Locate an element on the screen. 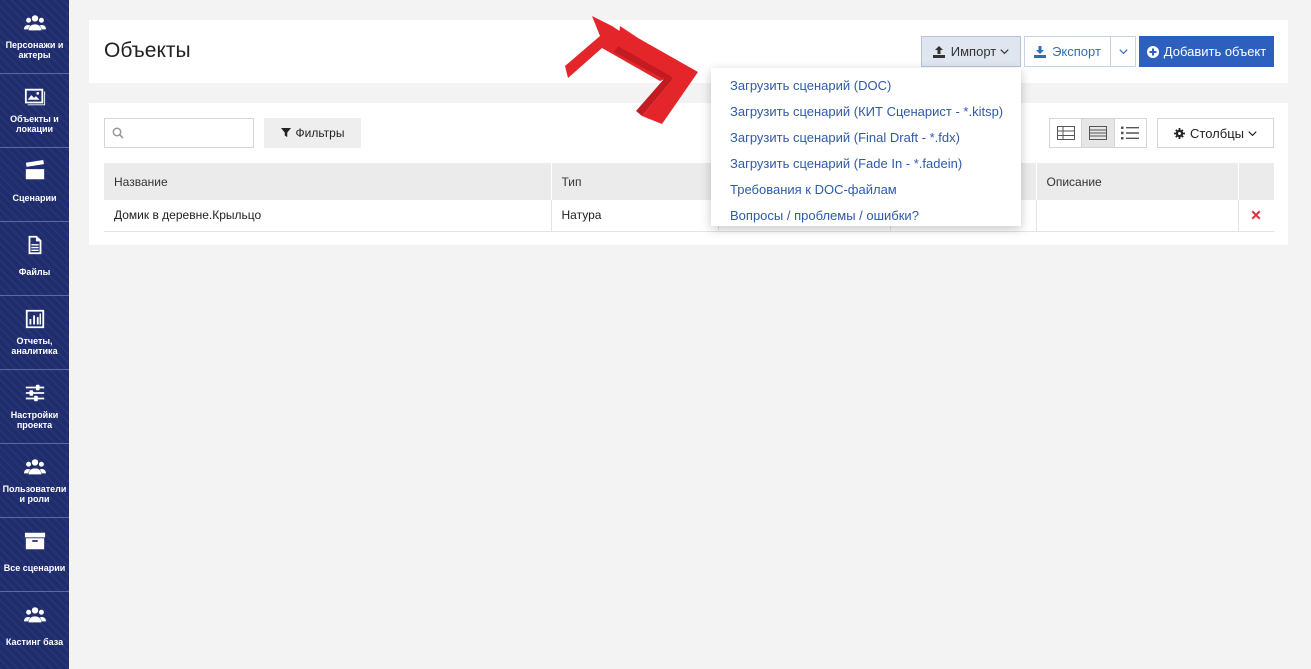 Image resolution: width=1311 pixels, height=669 pixels. archive-icon is located at coordinates (35, 541).